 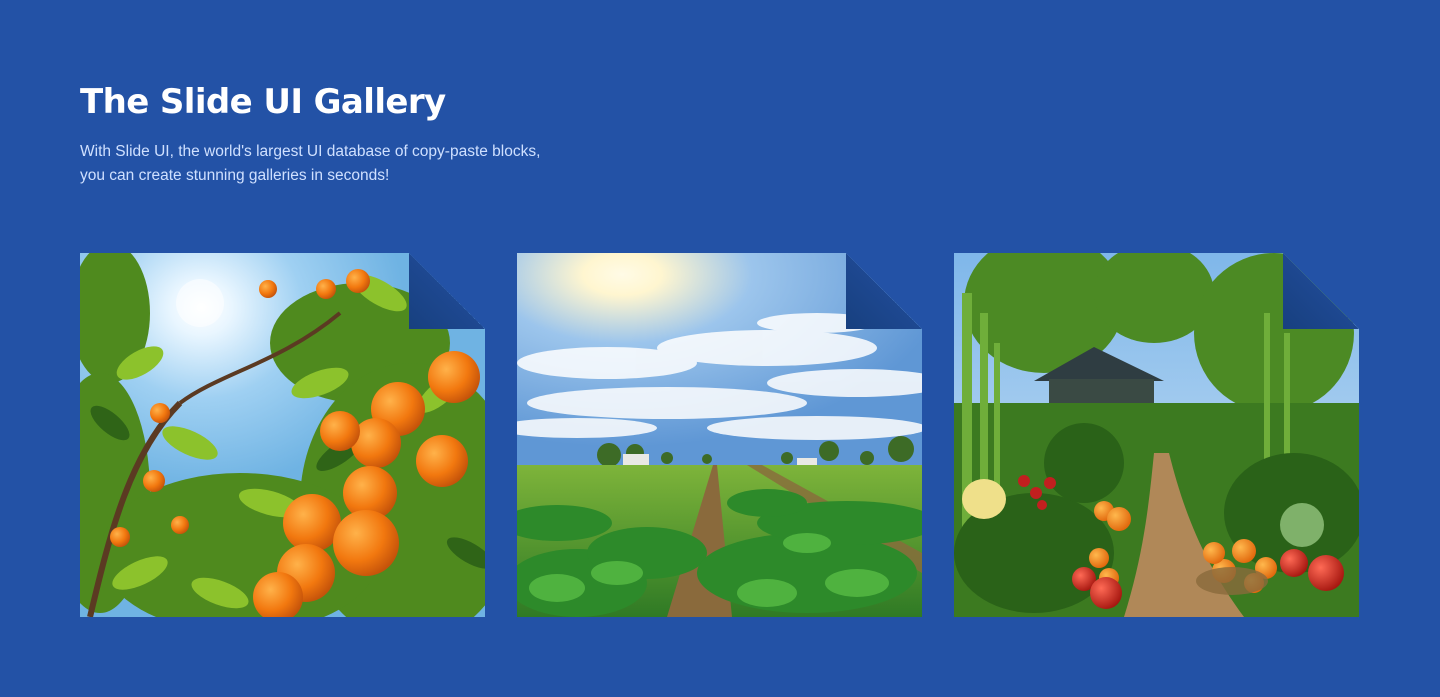 I want to click on gallery-card-orange-tree, so click(x=282, y=435).